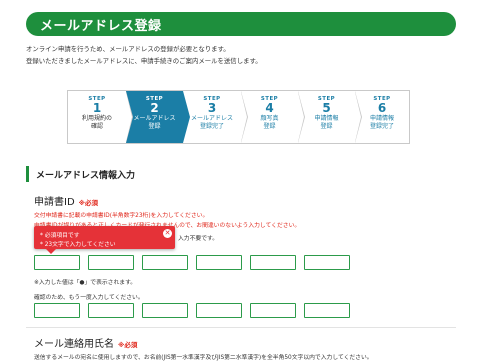 The image size is (480, 362). What do you see at coordinates (96, 118) in the screenshot?
I see `step-name: 利用規約の` at bounding box center [96, 118].